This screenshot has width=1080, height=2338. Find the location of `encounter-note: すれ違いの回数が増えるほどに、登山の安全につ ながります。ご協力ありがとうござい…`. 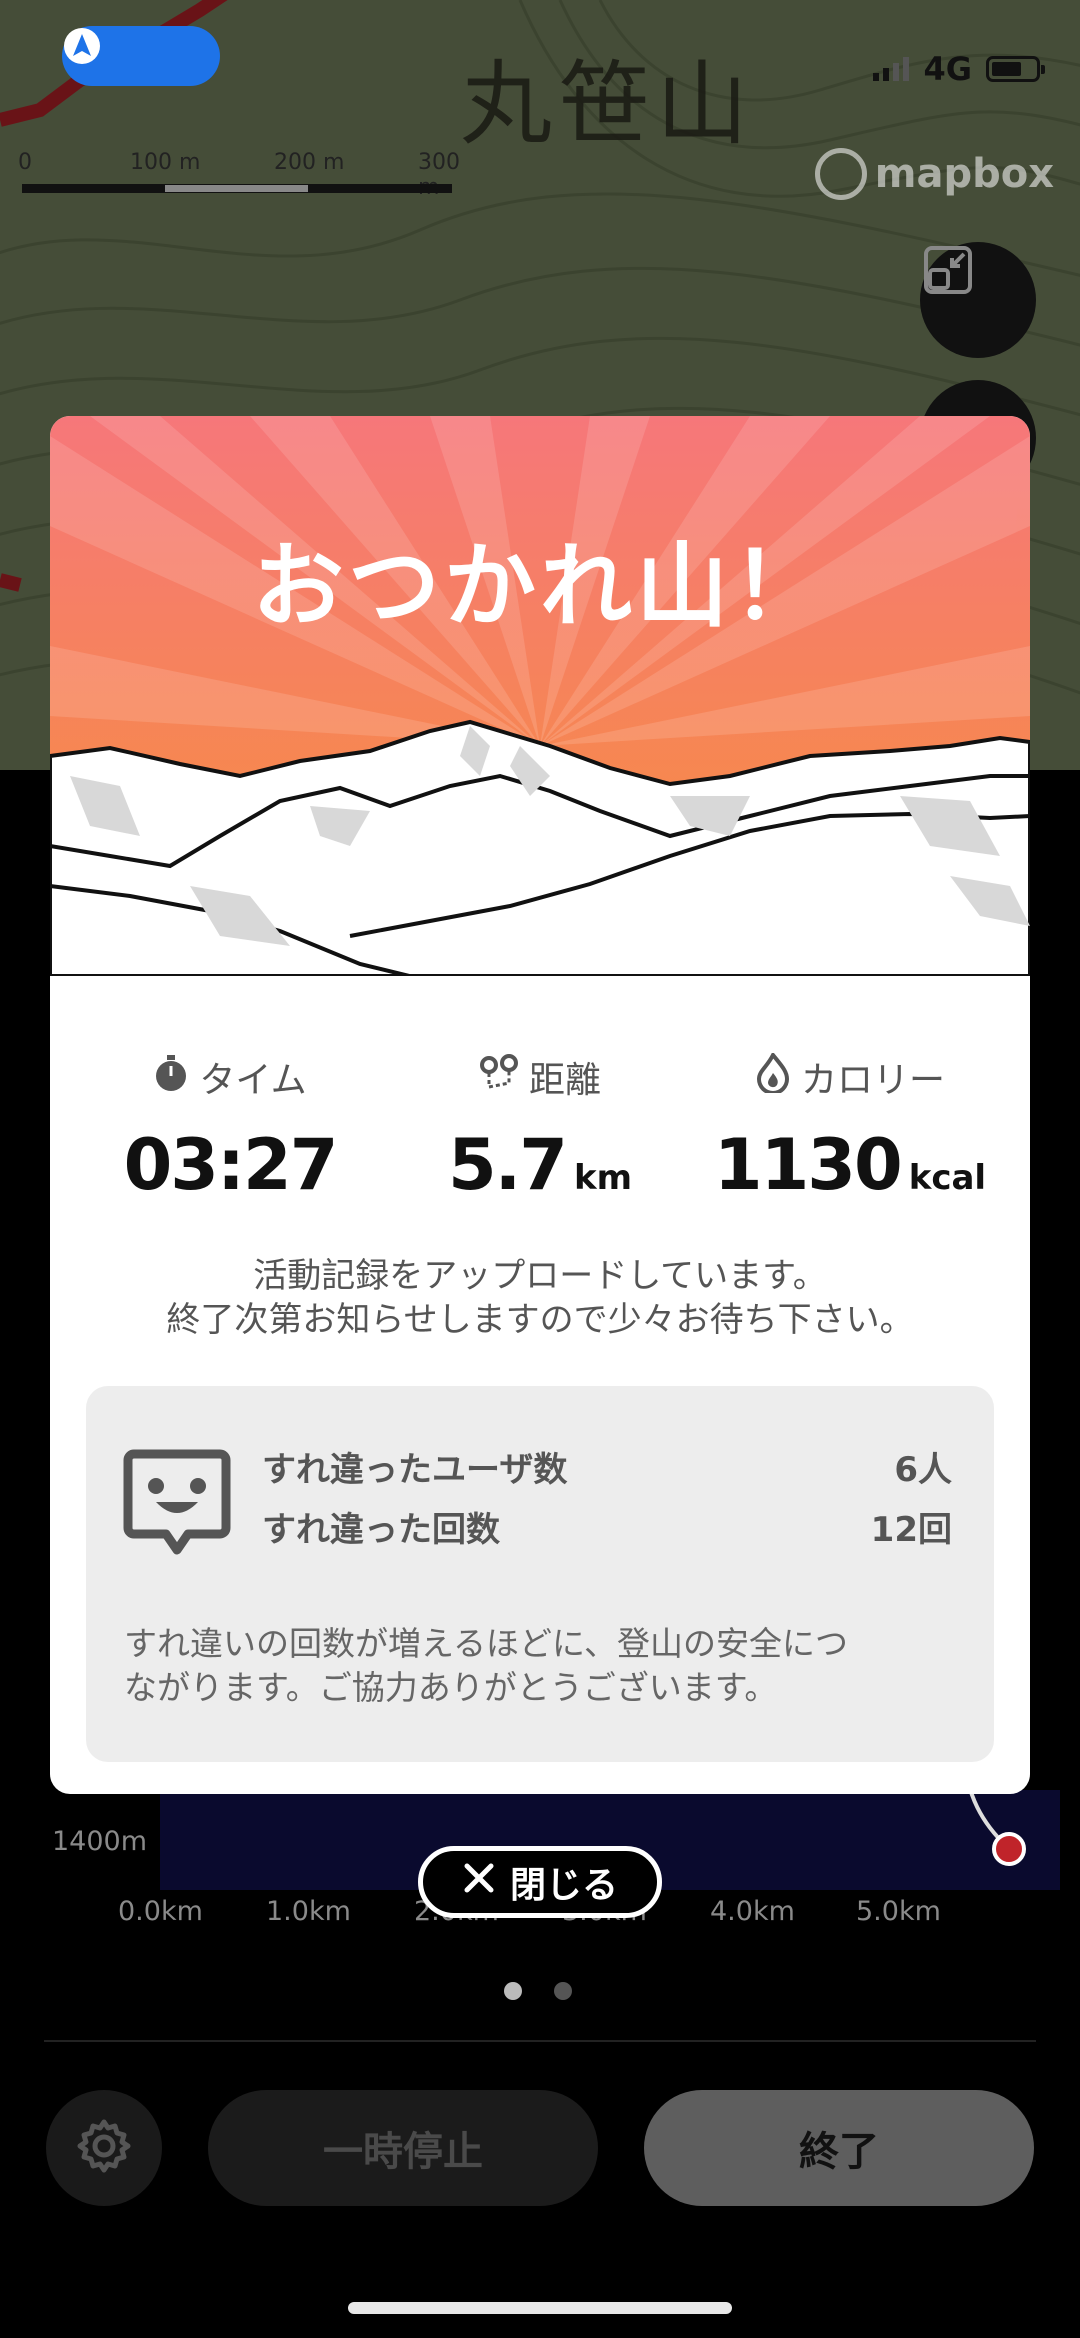

encounter-note: すれ違いの回数が増えるほどに、登山の安全につ ながります。ご協力ありがとうござい… is located at coordinates (544, 1666).